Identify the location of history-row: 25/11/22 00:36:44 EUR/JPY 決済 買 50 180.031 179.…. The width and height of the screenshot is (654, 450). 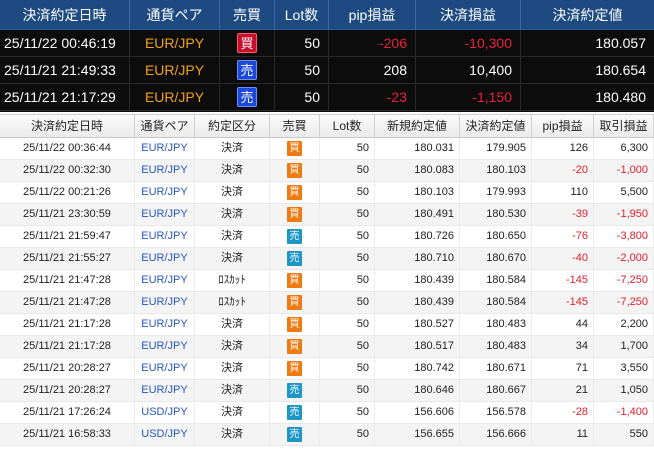
(327, 149).